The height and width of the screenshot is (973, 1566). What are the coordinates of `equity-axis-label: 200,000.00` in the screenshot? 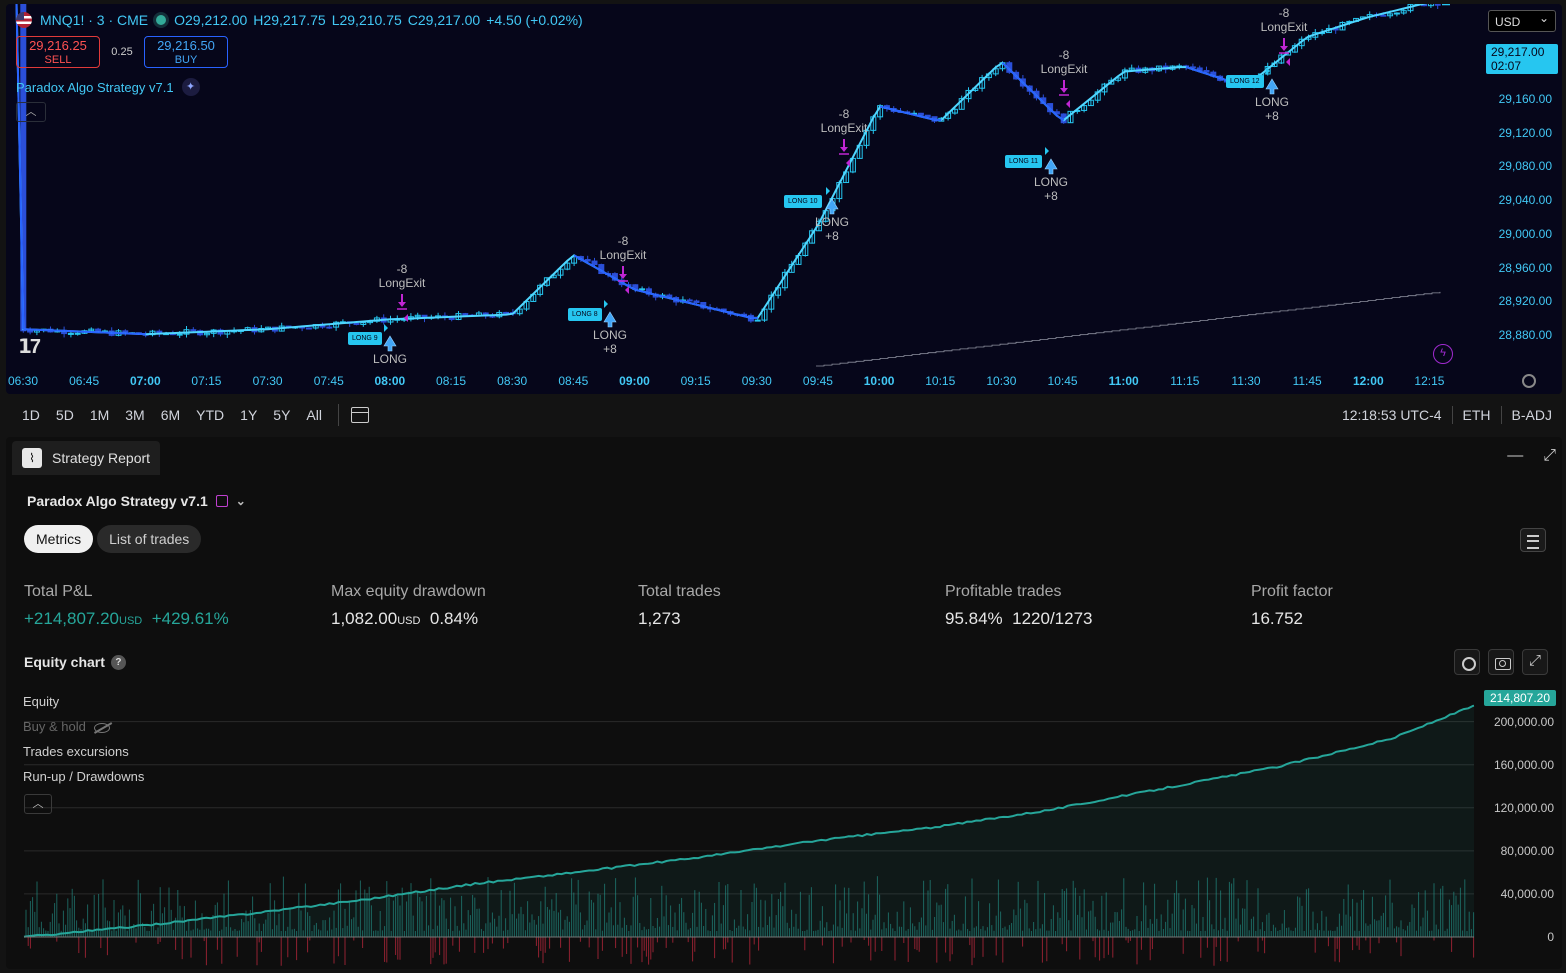 It's located at (1523, 721).